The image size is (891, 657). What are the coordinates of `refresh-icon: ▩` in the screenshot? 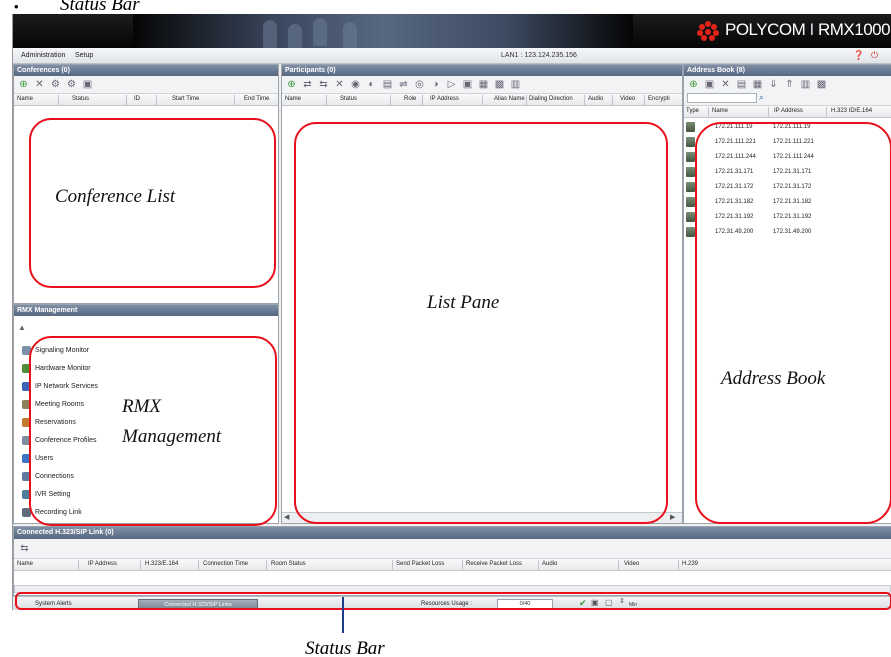 It's located at (821, 84).